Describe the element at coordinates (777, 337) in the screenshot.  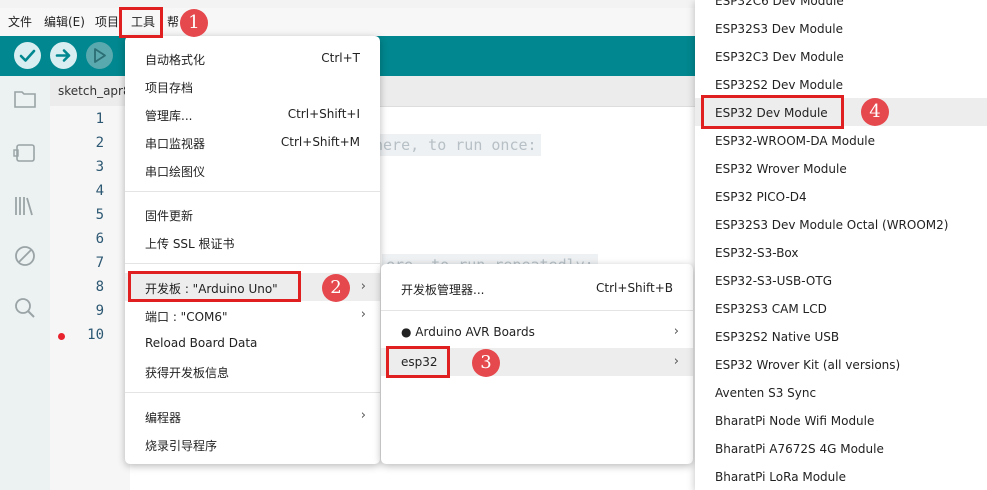
I see `esp32-board-item: ESP32S2 Native USB` at that location.